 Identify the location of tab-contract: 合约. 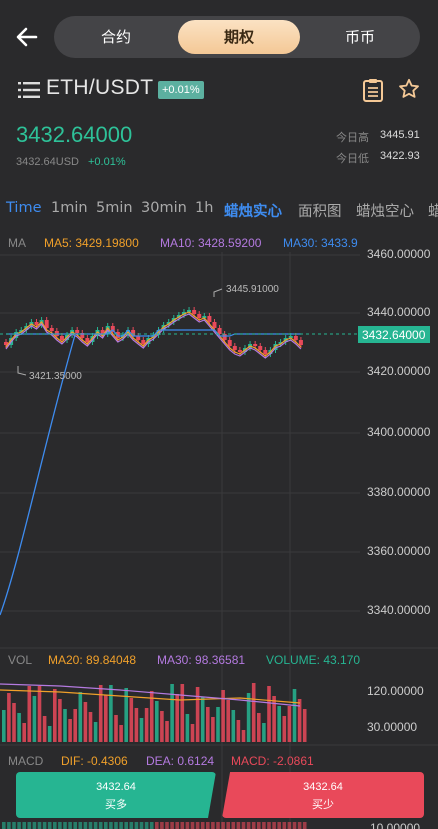
(116, 37).